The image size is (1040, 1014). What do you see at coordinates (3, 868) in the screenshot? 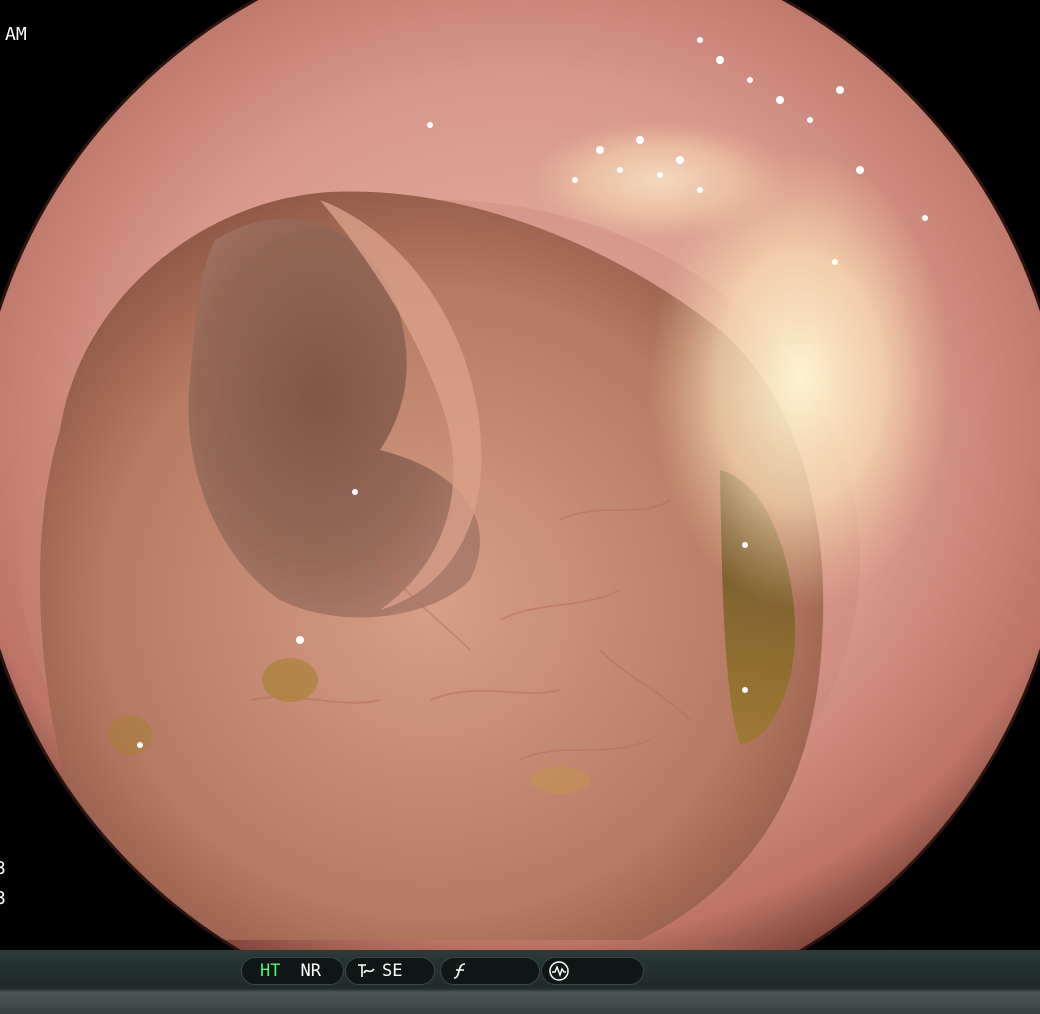
I see `left-info-line-1: 3` at bounding box center [3, 868].